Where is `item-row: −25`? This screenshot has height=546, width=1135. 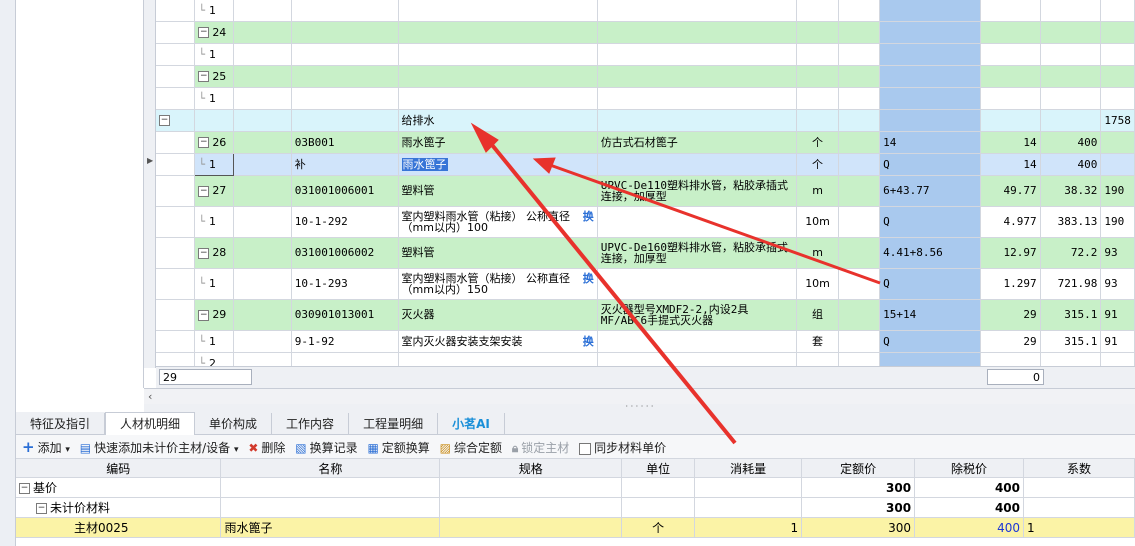
item-row: −25 is located at coordinates (645, 76).